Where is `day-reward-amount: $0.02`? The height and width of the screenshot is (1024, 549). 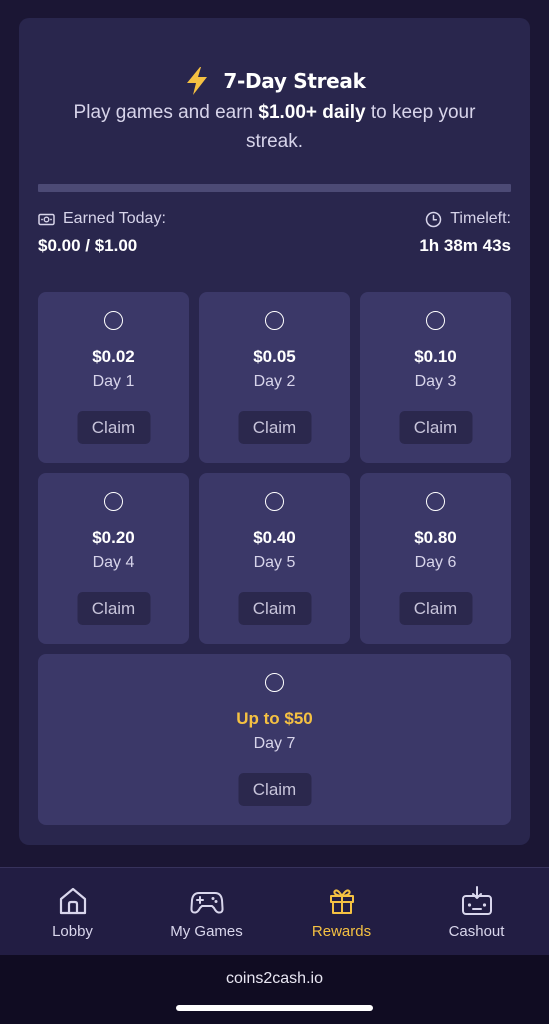
day-reward-amount: $0.02 is located at coordinates (113, 356).